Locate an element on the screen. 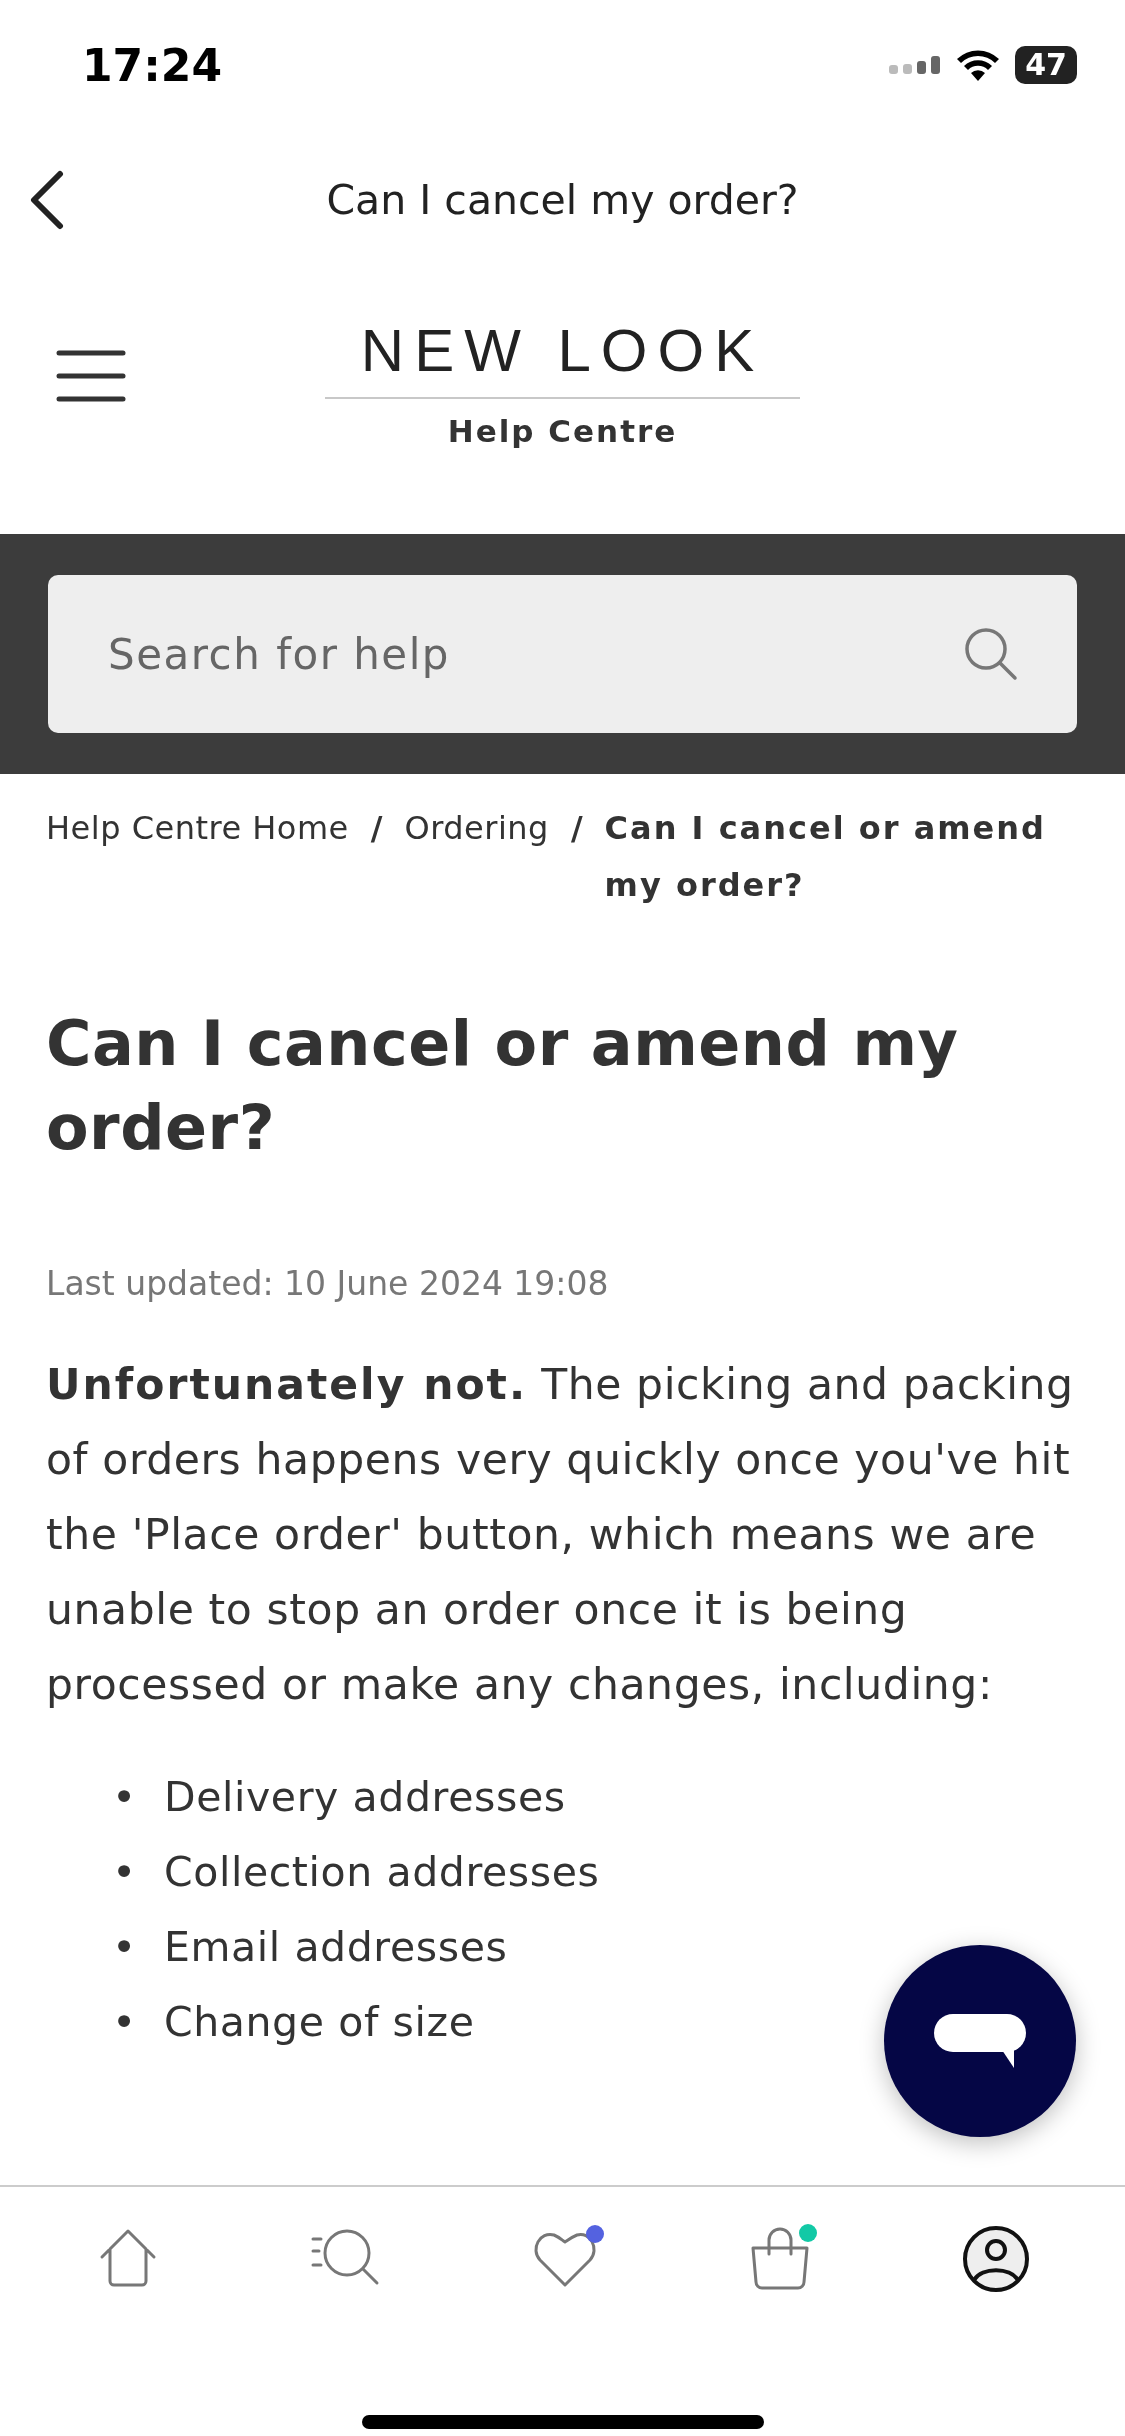 This screenshot has height=2436, width=1125. nav-title: Can I cancel my order? is located at coordinates (562, 200).